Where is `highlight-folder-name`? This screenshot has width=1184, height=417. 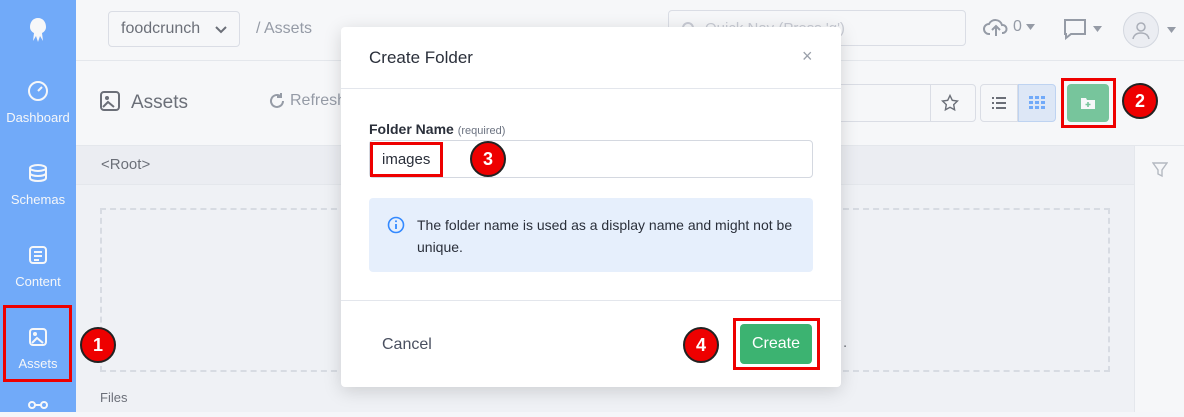 highlight-folder-name is located at coordinates (406, 159).